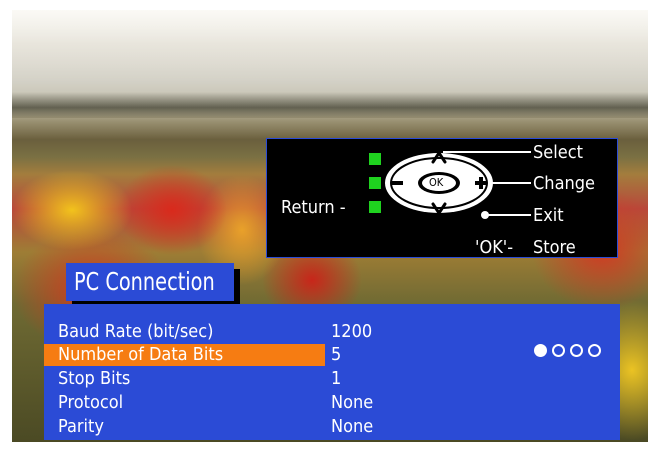 The height and width of the screenshot is (452, 658). I want to click on menu-row-stop-bits: Stop Bits 1, so click(332, 379).